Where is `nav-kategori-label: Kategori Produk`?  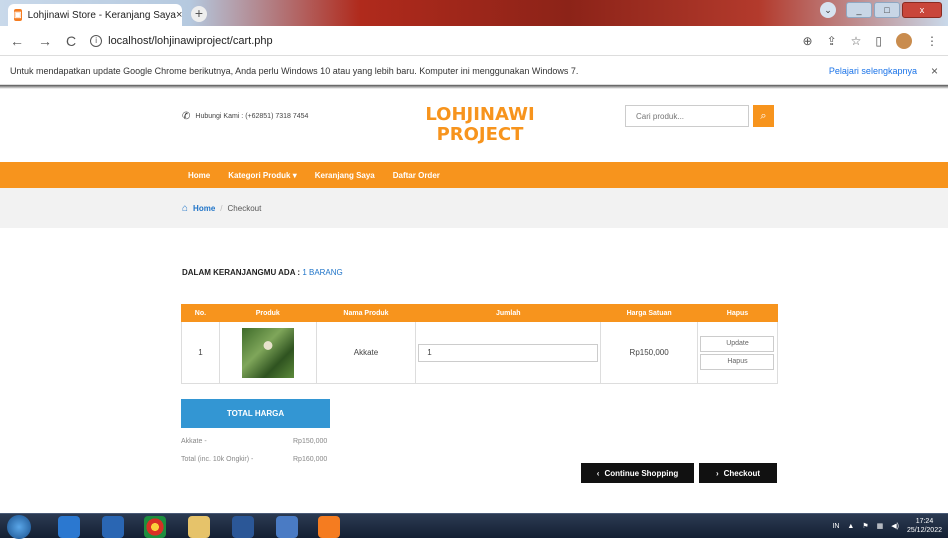 nav-kategori-label: Kategori Produk is located at coordinates (259, 175).